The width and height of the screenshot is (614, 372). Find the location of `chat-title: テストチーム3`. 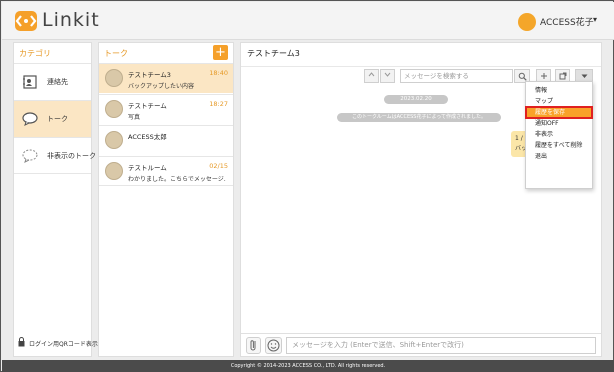

chat-title: テストチーム3 is located at coordinates (273, 53).